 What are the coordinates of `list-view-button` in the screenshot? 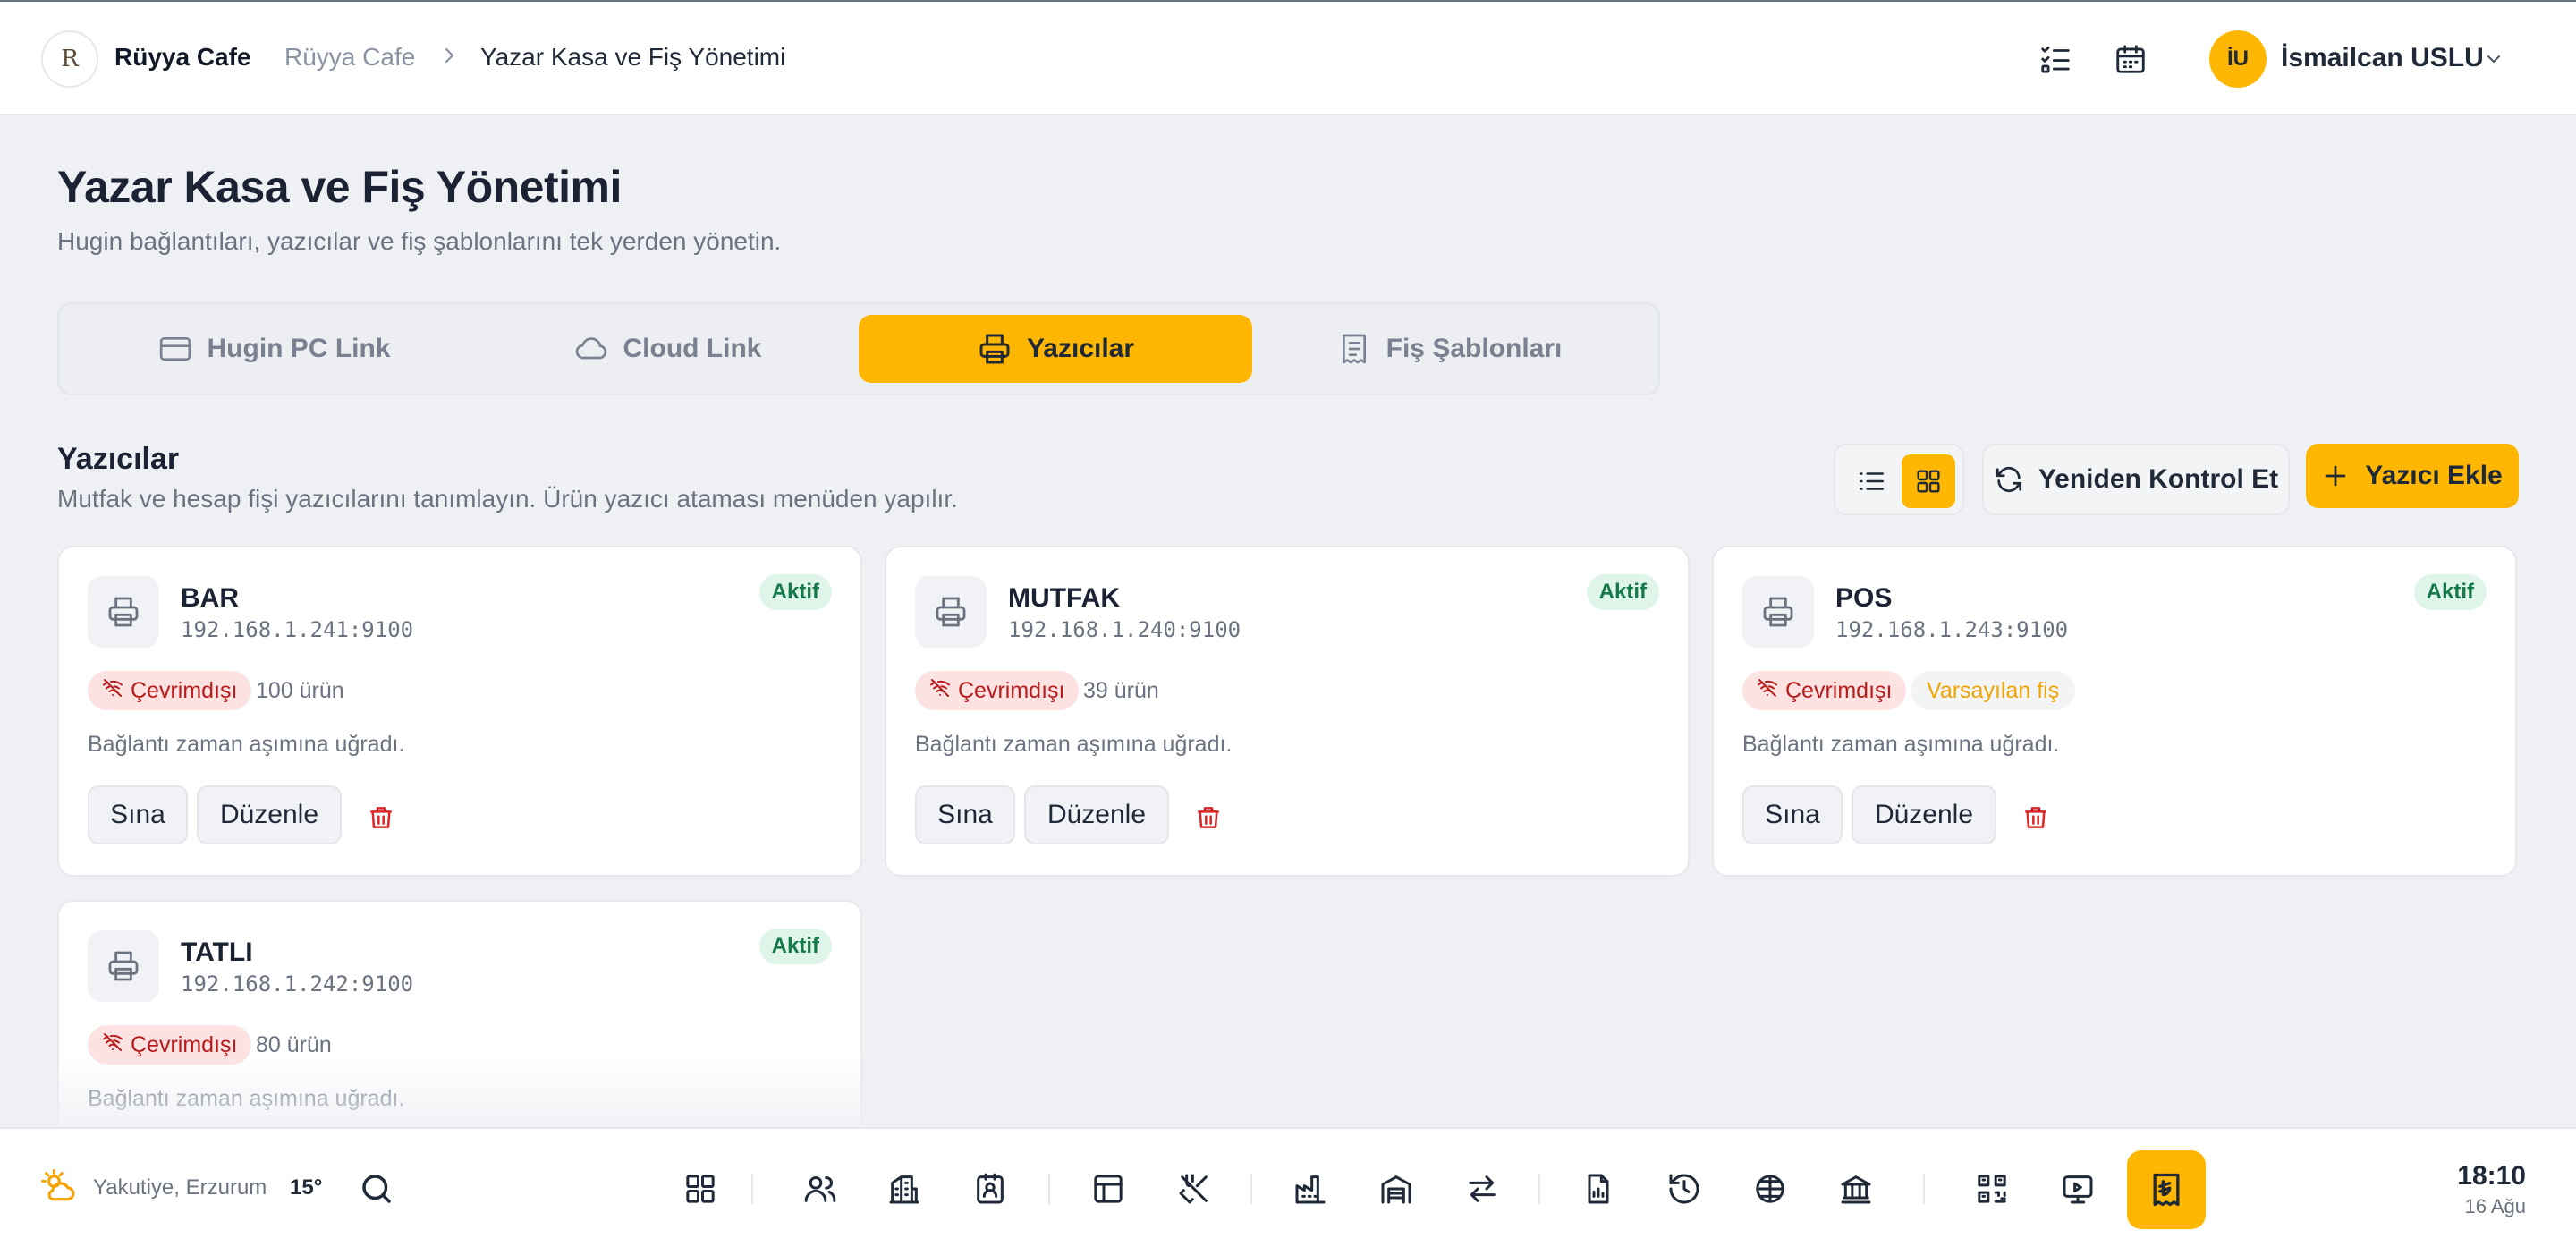 It's located at (1871, 481).